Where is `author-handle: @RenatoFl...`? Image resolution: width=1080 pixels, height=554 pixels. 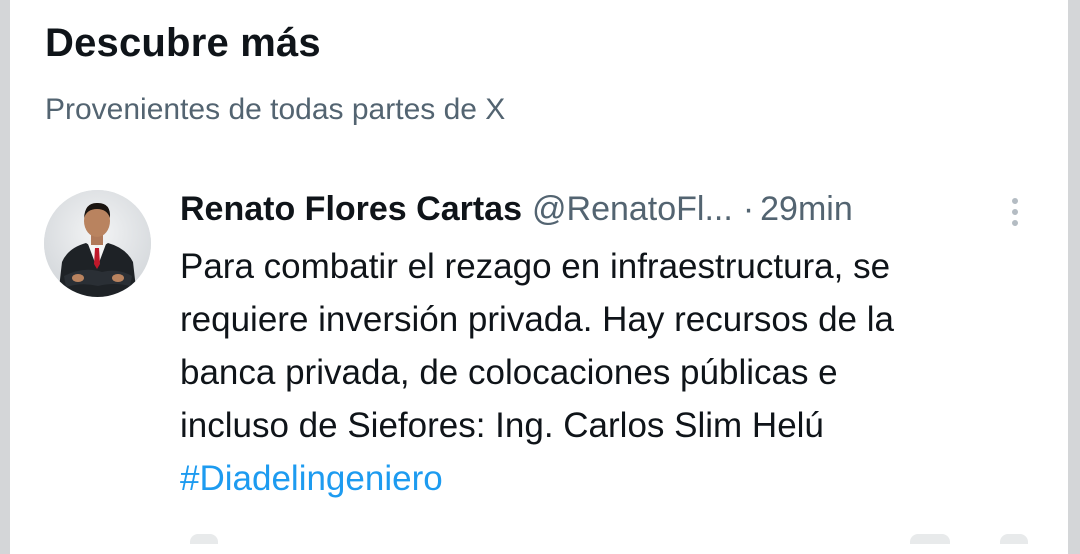
author-handle: @RenatoFl... is located at coordinates (632, 209).